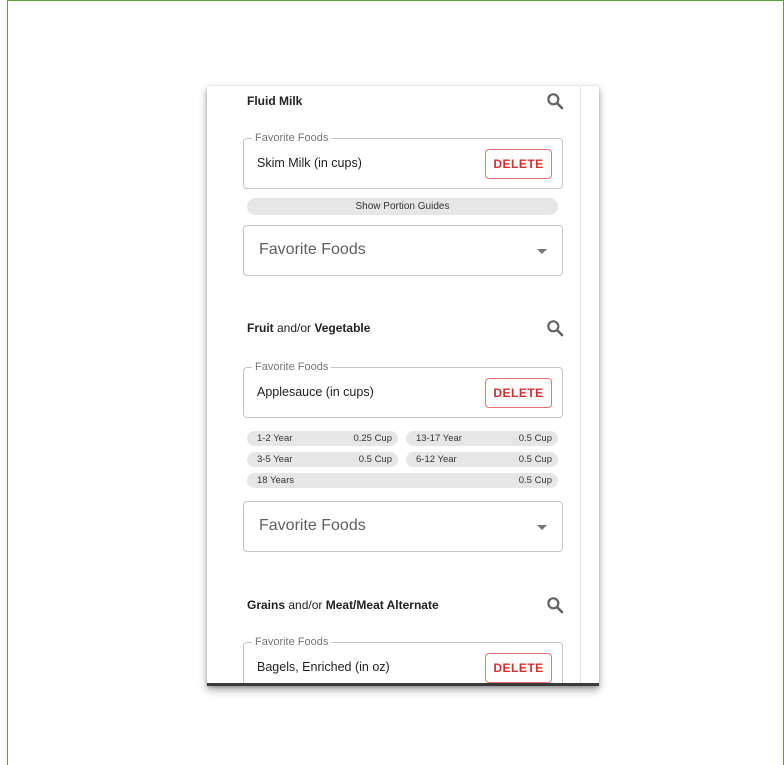  What do you see at coordinates (402, 206) in the screenshot?
I see `show-portion-guides-button: Show Portion Guides` at bounding box center [402, 206].